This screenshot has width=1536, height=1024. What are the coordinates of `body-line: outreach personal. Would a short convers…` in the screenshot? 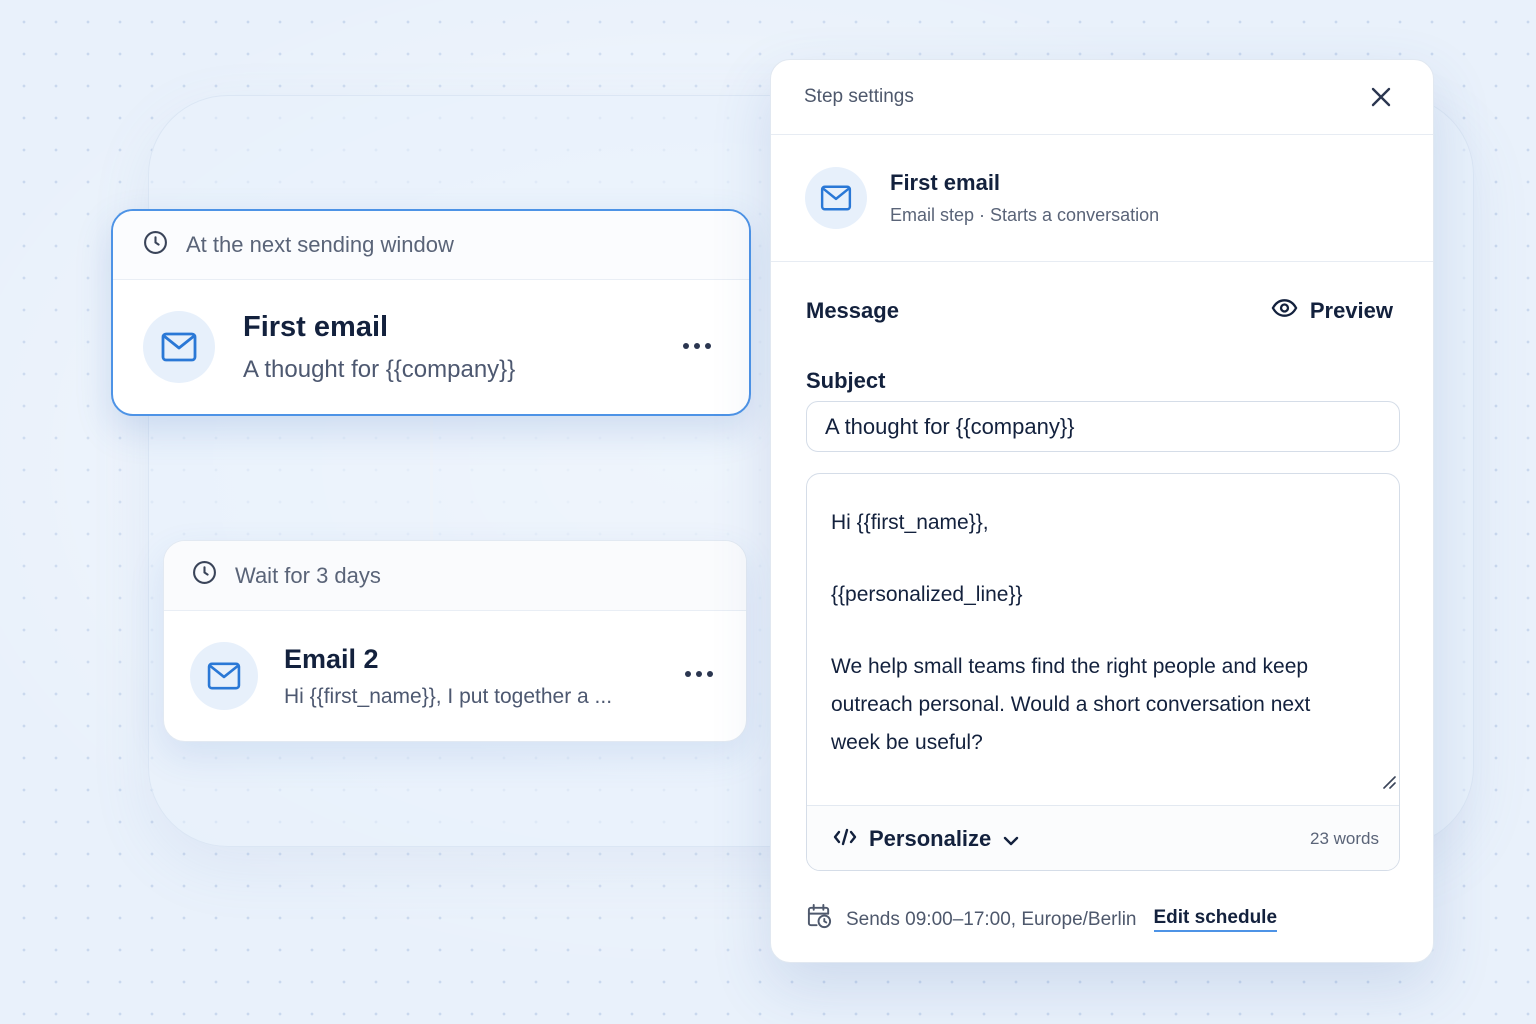 It's located at (1071, 704).